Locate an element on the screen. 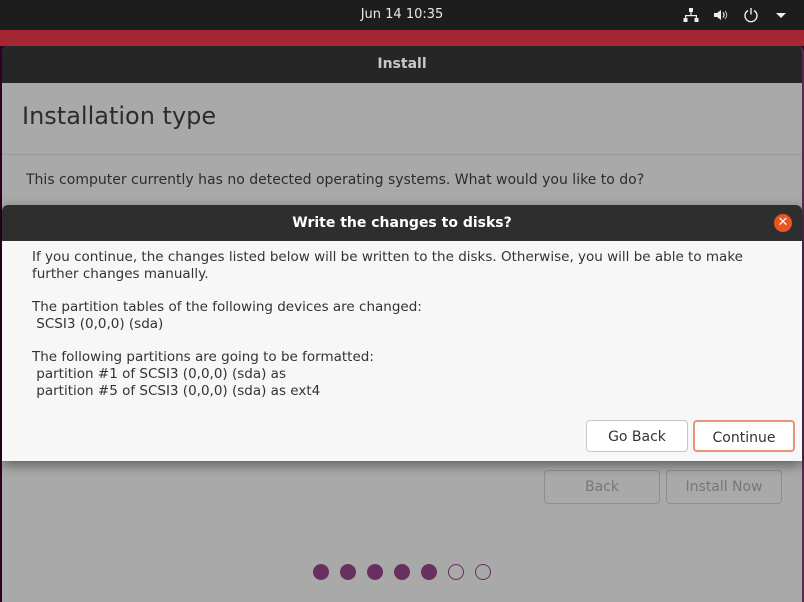 The width and height of the screenshot is (804, 602). desktop-background is located at coordinates (402, 38).